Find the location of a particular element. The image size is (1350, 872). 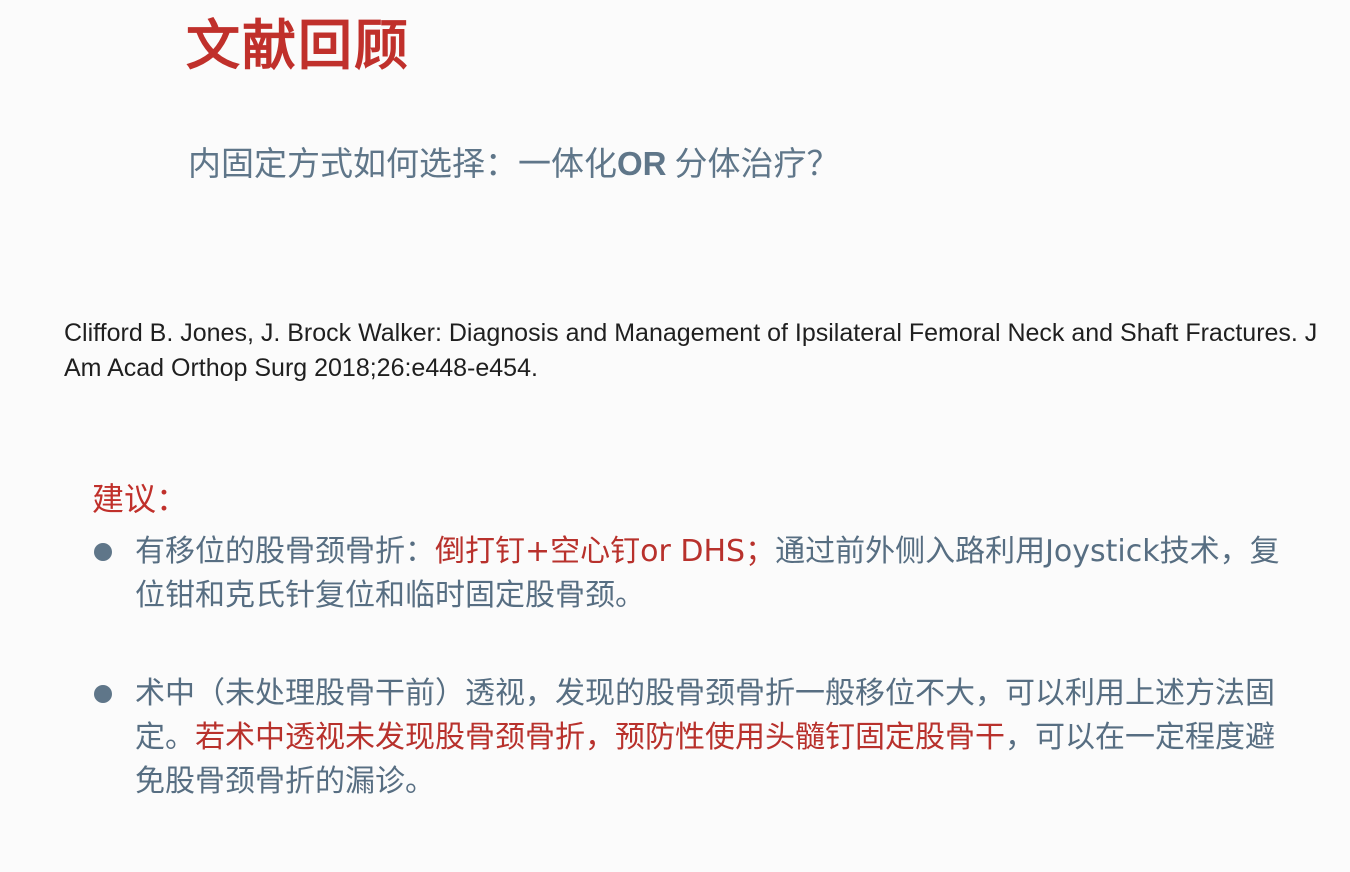

subtitle-question-part2: 分体治疗？ is located at coordinates (757, 163).